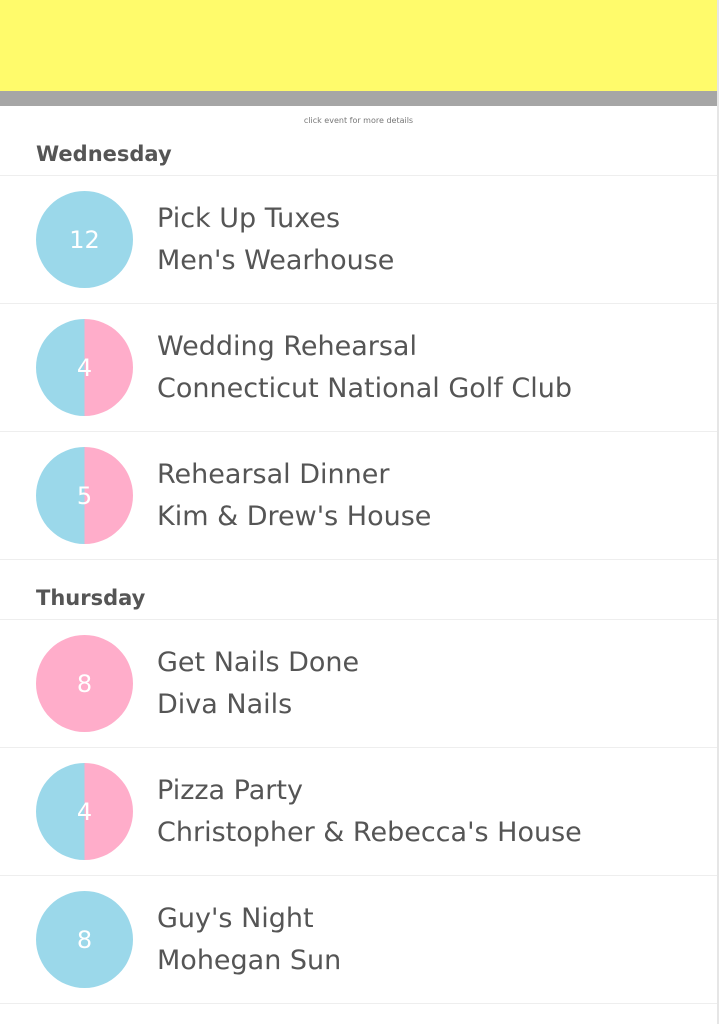 This screenshot has width=719, height=1024. What do you see at coordinates (358, 98) in the screenshot?
I see `header-bar` at bounding box center [358, 98].